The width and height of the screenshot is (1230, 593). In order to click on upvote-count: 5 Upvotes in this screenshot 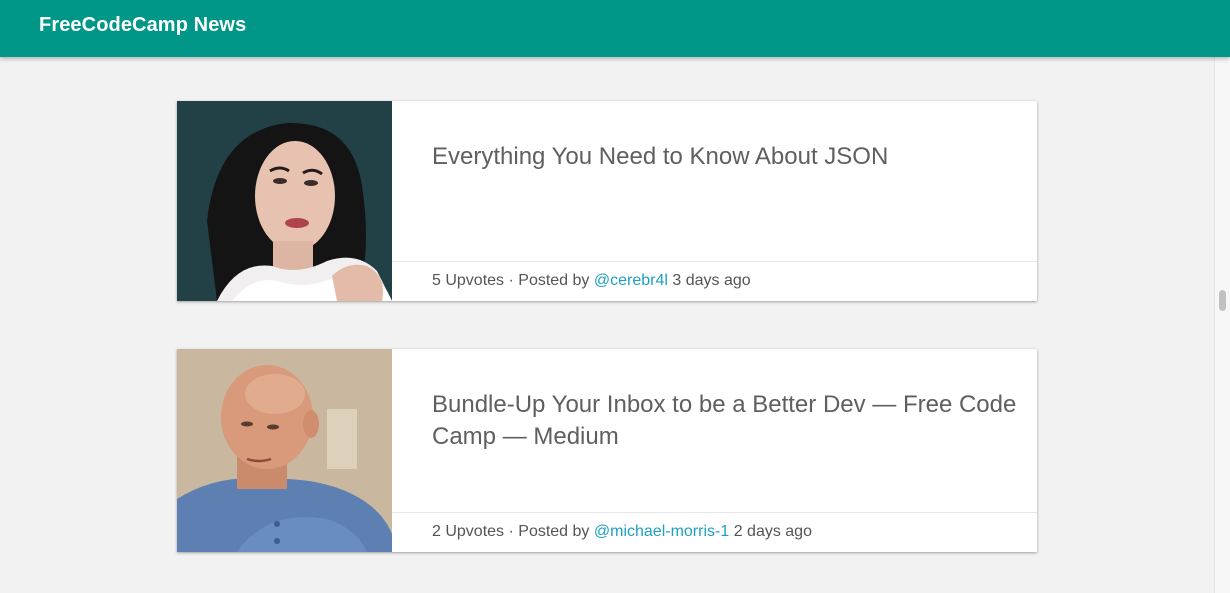, I will do `click(468, 280)`.